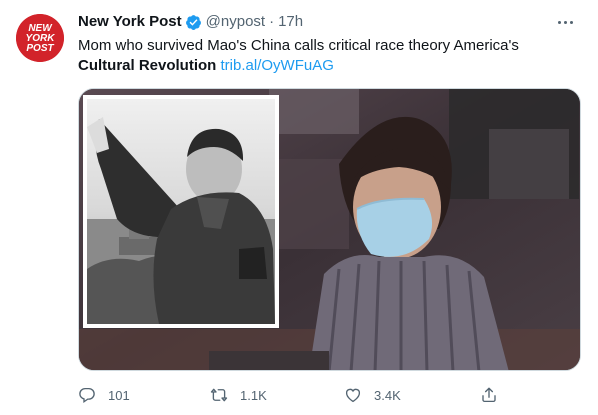  Describe the element at coordinates (565, 22) in the screenshot. I see `more-options-icon` at that location.